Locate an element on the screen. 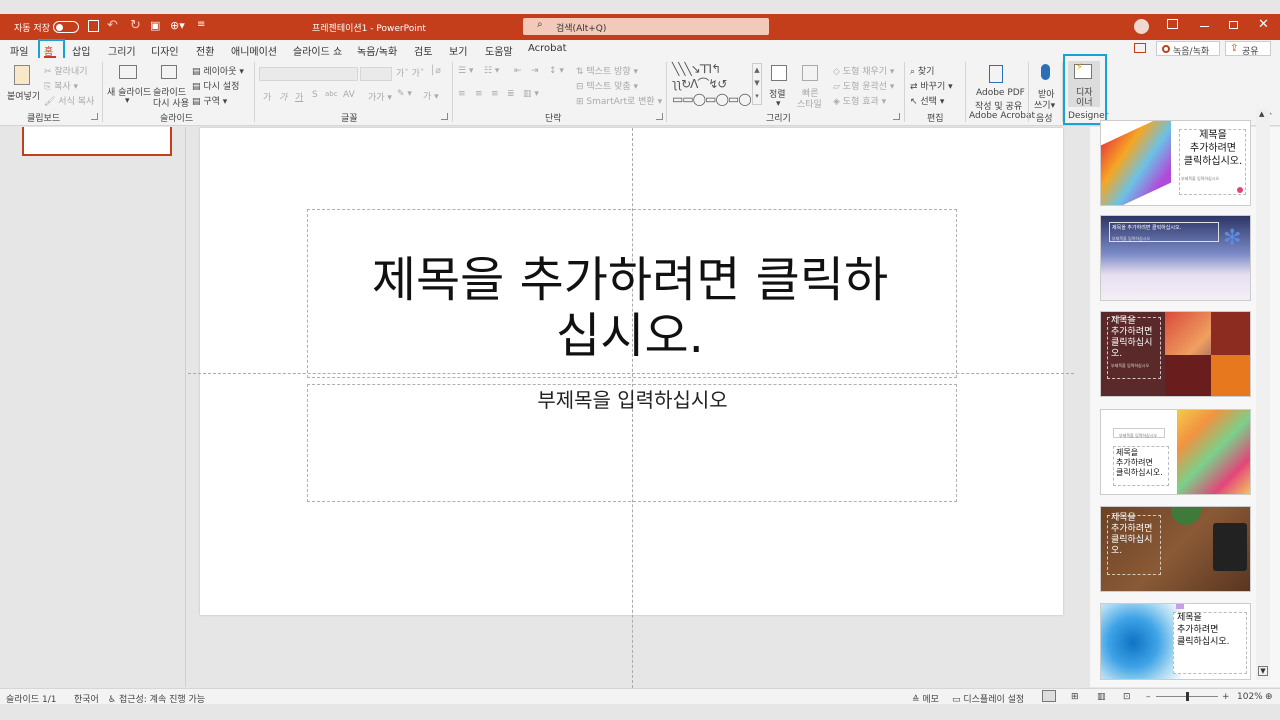 This screenshot has width=1280, height=720. design-idea-4: 부제목을 입력하십시오 제목을 추가하려면 클릭하십시오. is located at coordinates (1175, 452).